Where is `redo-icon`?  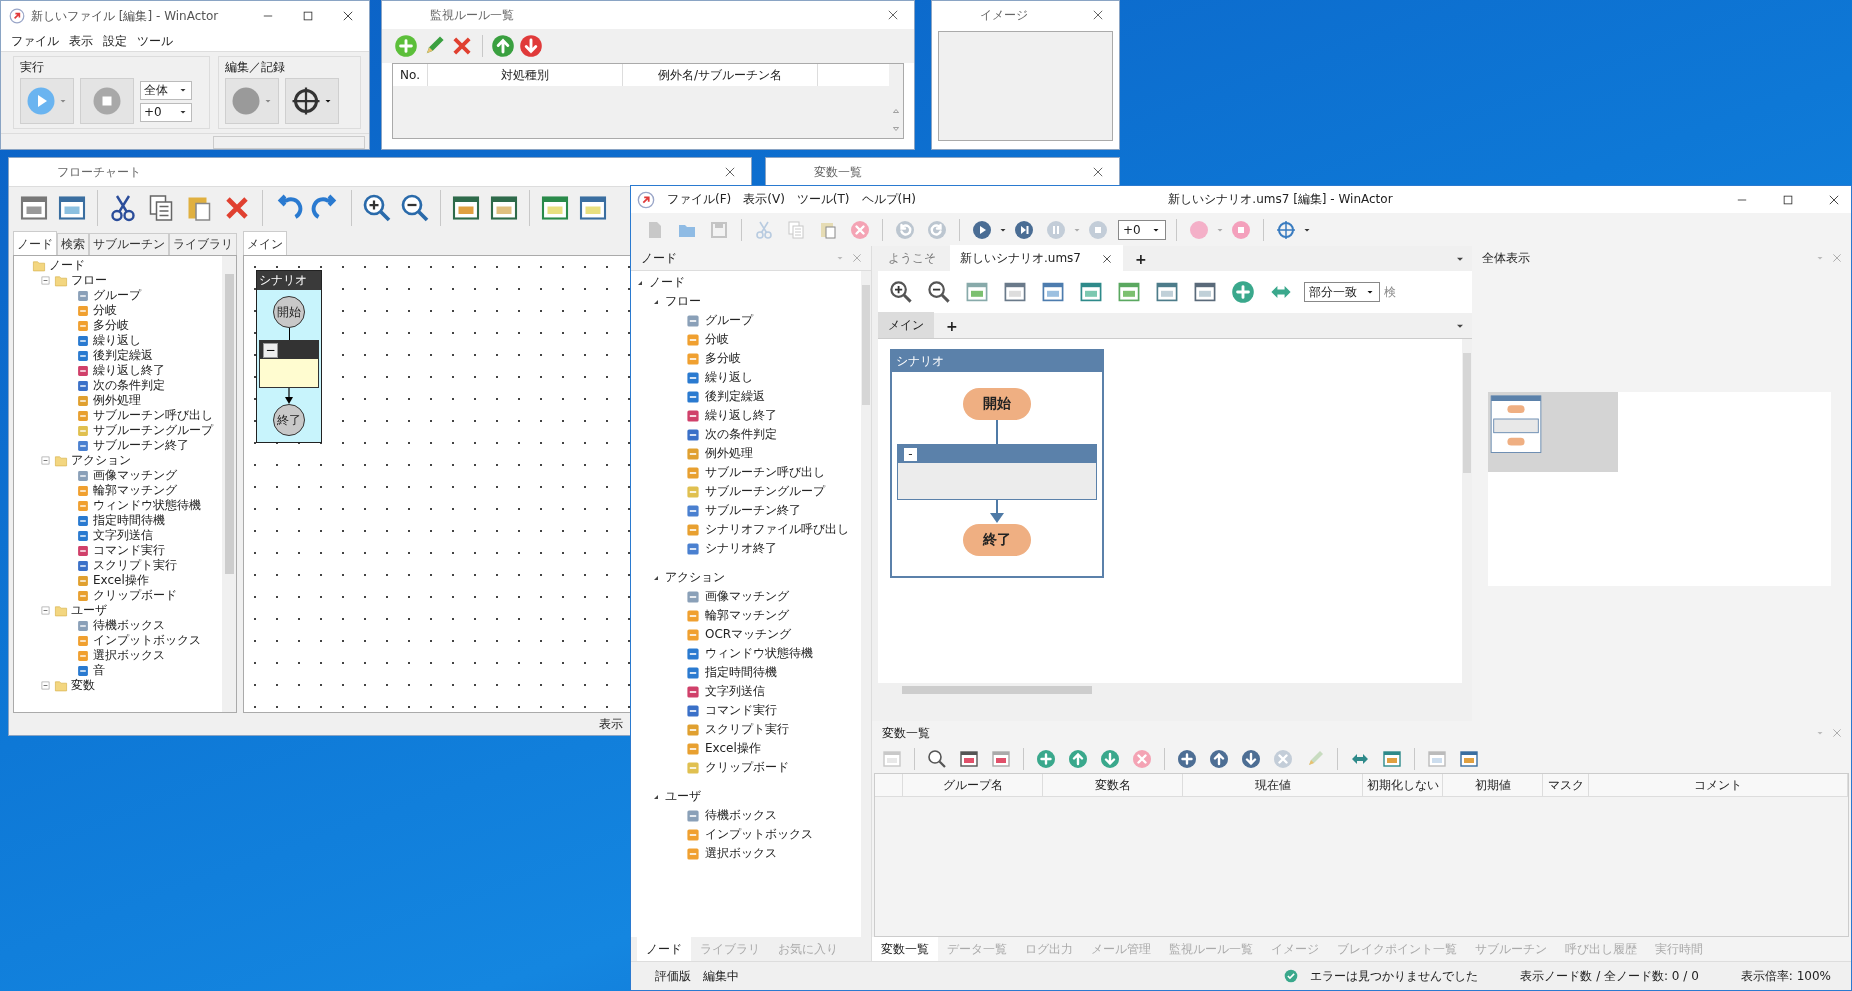 redo-icon is located at coordinates (937, 229).